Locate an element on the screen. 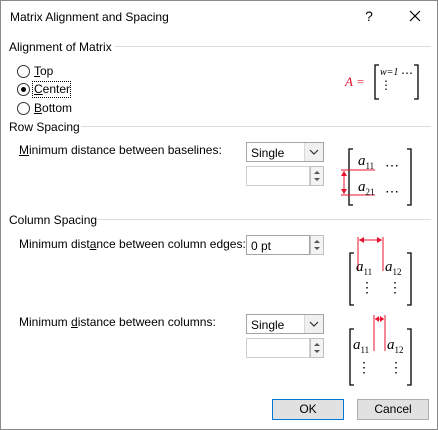 This screenshot has width=438, height=430. radio-center-selected-dot is located at coordinates (23, 89).